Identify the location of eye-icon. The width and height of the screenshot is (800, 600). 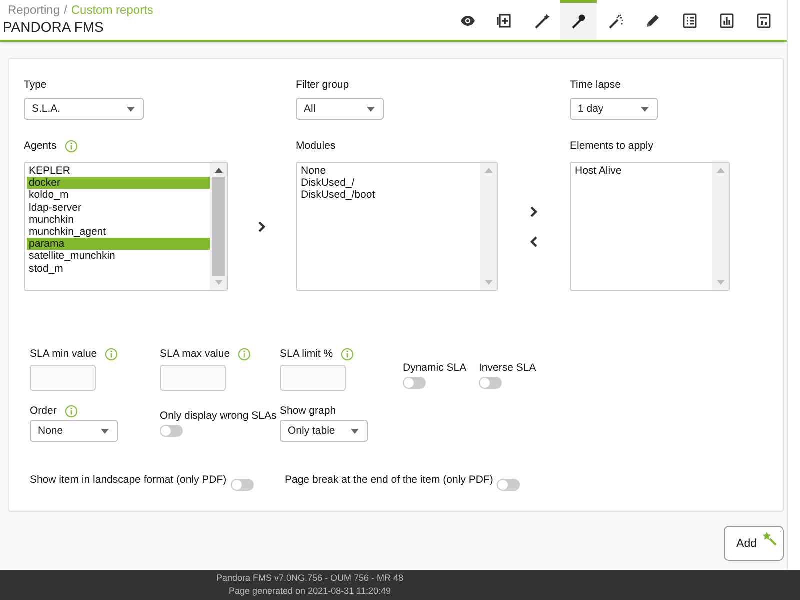
(468, 21).